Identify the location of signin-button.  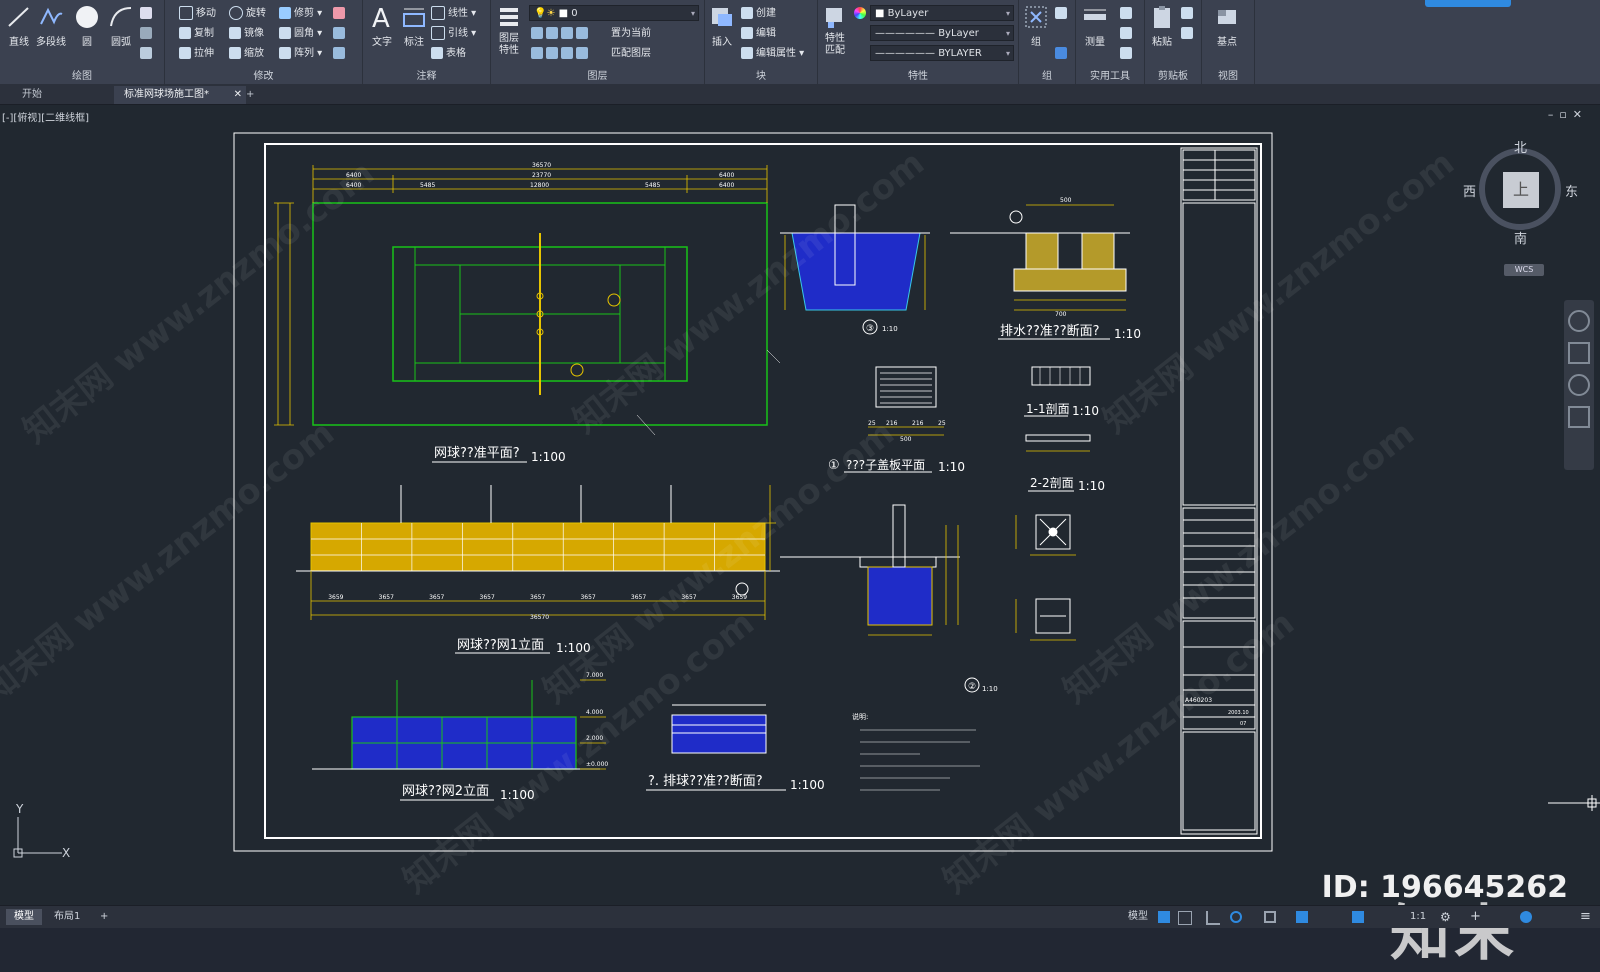
(1468, 3).